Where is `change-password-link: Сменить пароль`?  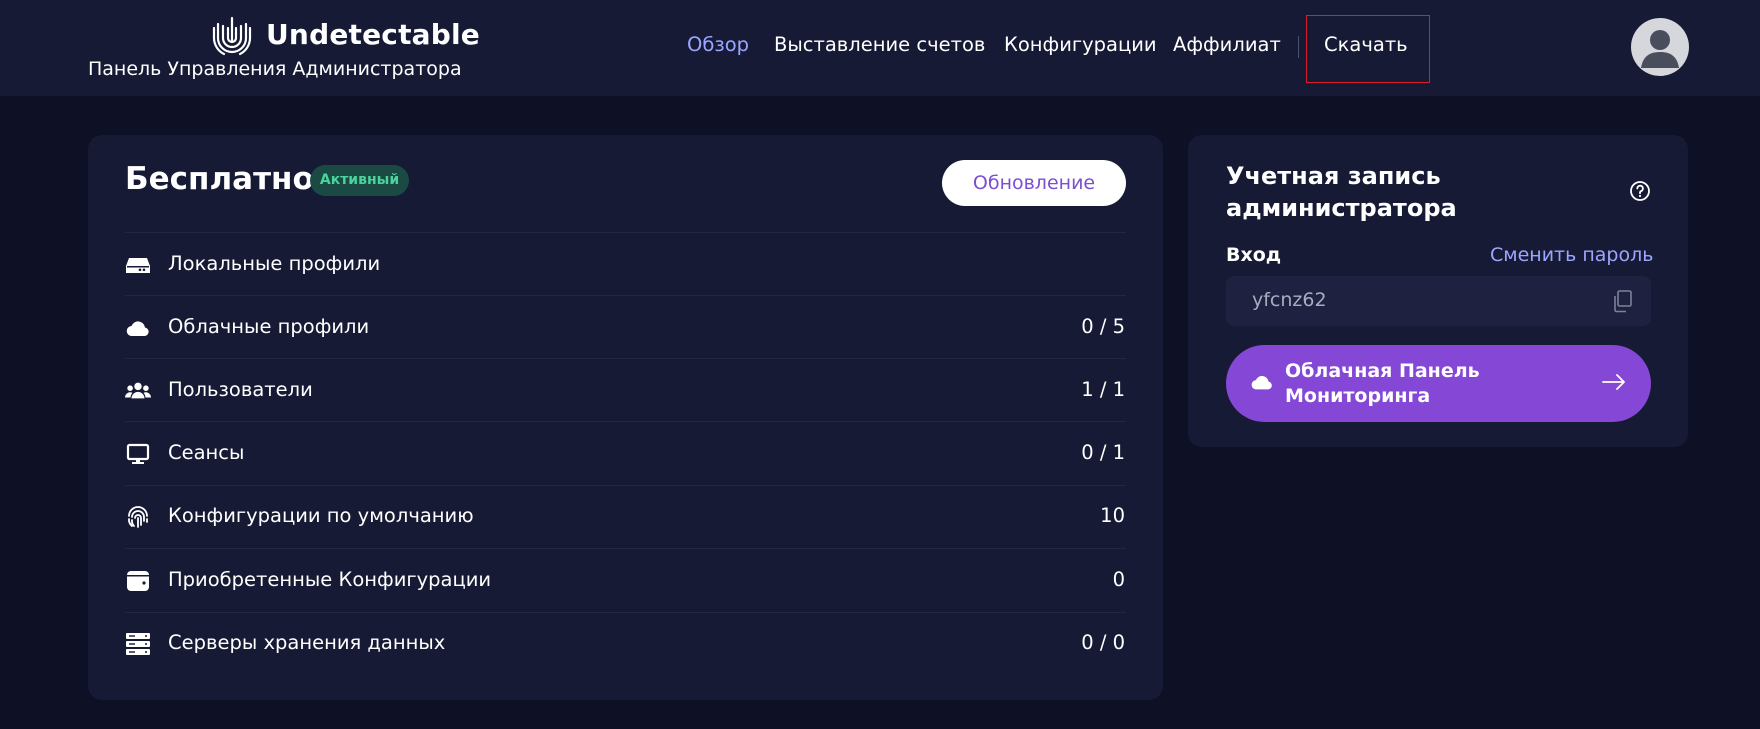 change-password-link: Сменить пароль is located at coordinates (1571, 255).